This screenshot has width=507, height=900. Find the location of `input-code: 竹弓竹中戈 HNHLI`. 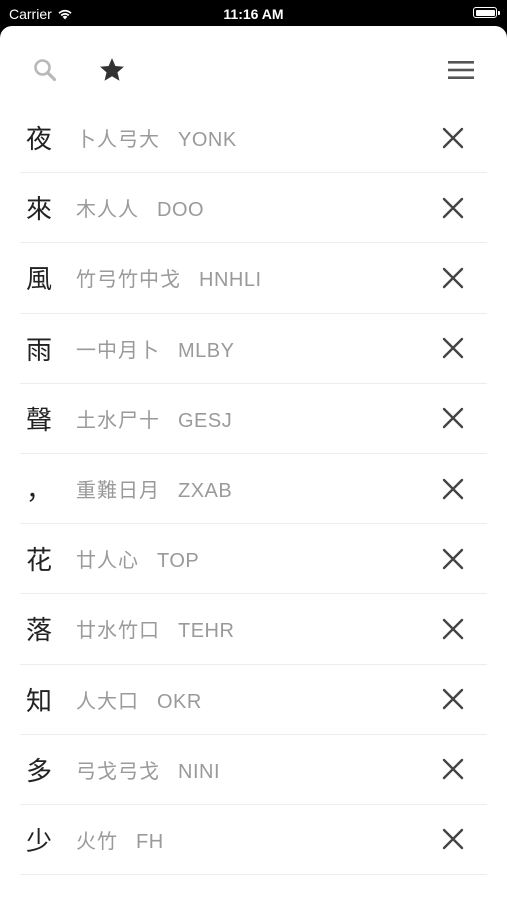

input-code: 竹弓竹中戈 HNHLI is located at coordinates (169, 277).